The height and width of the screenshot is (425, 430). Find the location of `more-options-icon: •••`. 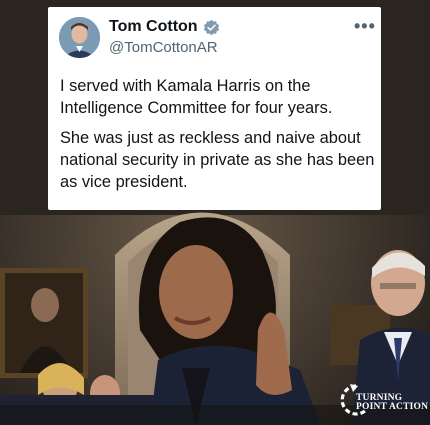

more-options-icon: ••• is located at coordinates (365, 26).